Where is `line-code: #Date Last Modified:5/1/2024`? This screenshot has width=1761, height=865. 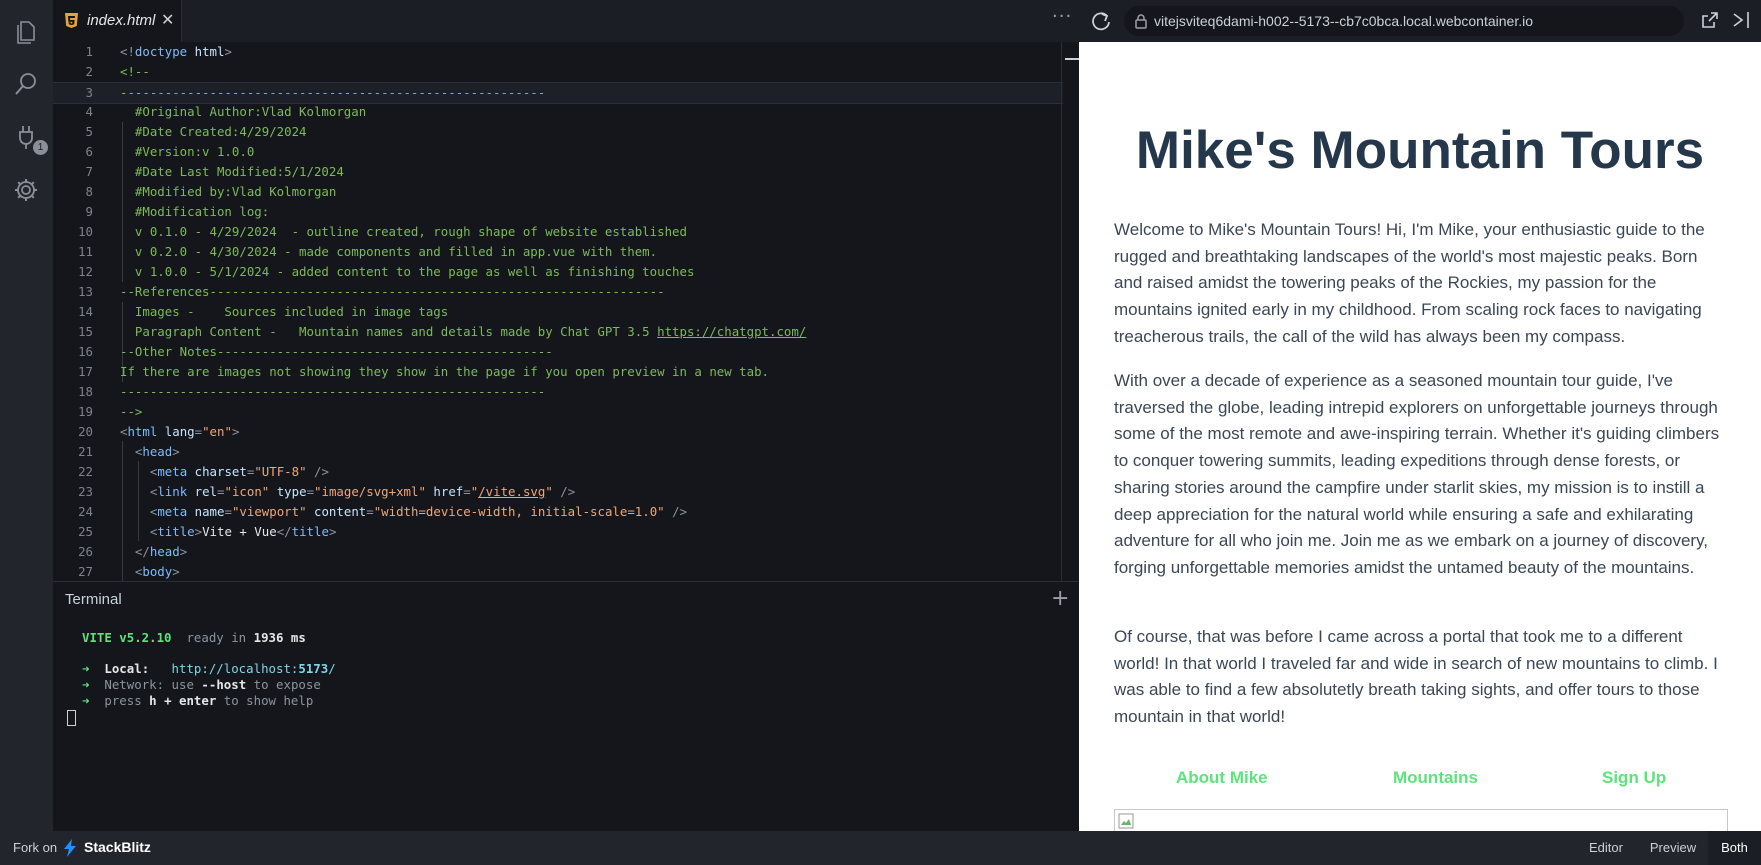
line-code: #Date Last Modified:5/1/2024 is located at coordinates (232, 171).